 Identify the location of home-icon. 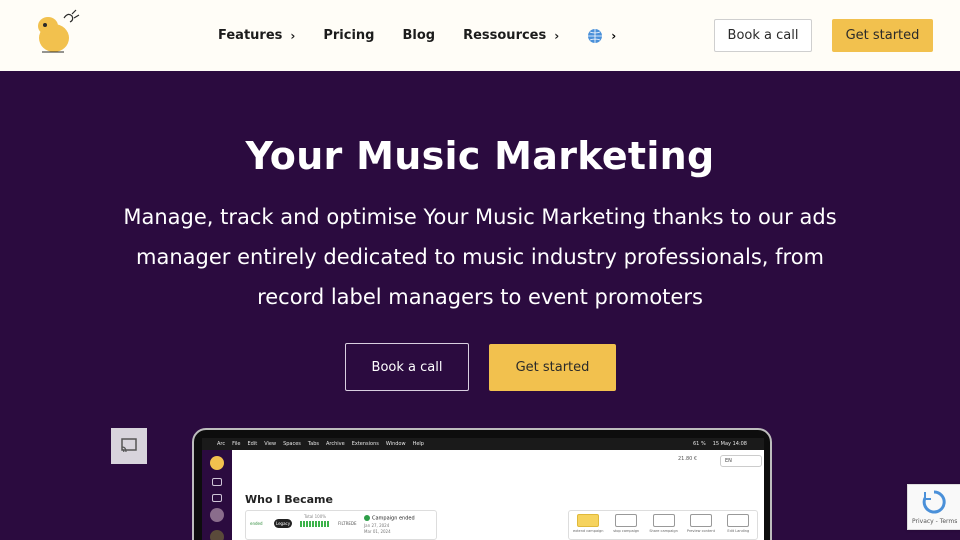
(217, 482).